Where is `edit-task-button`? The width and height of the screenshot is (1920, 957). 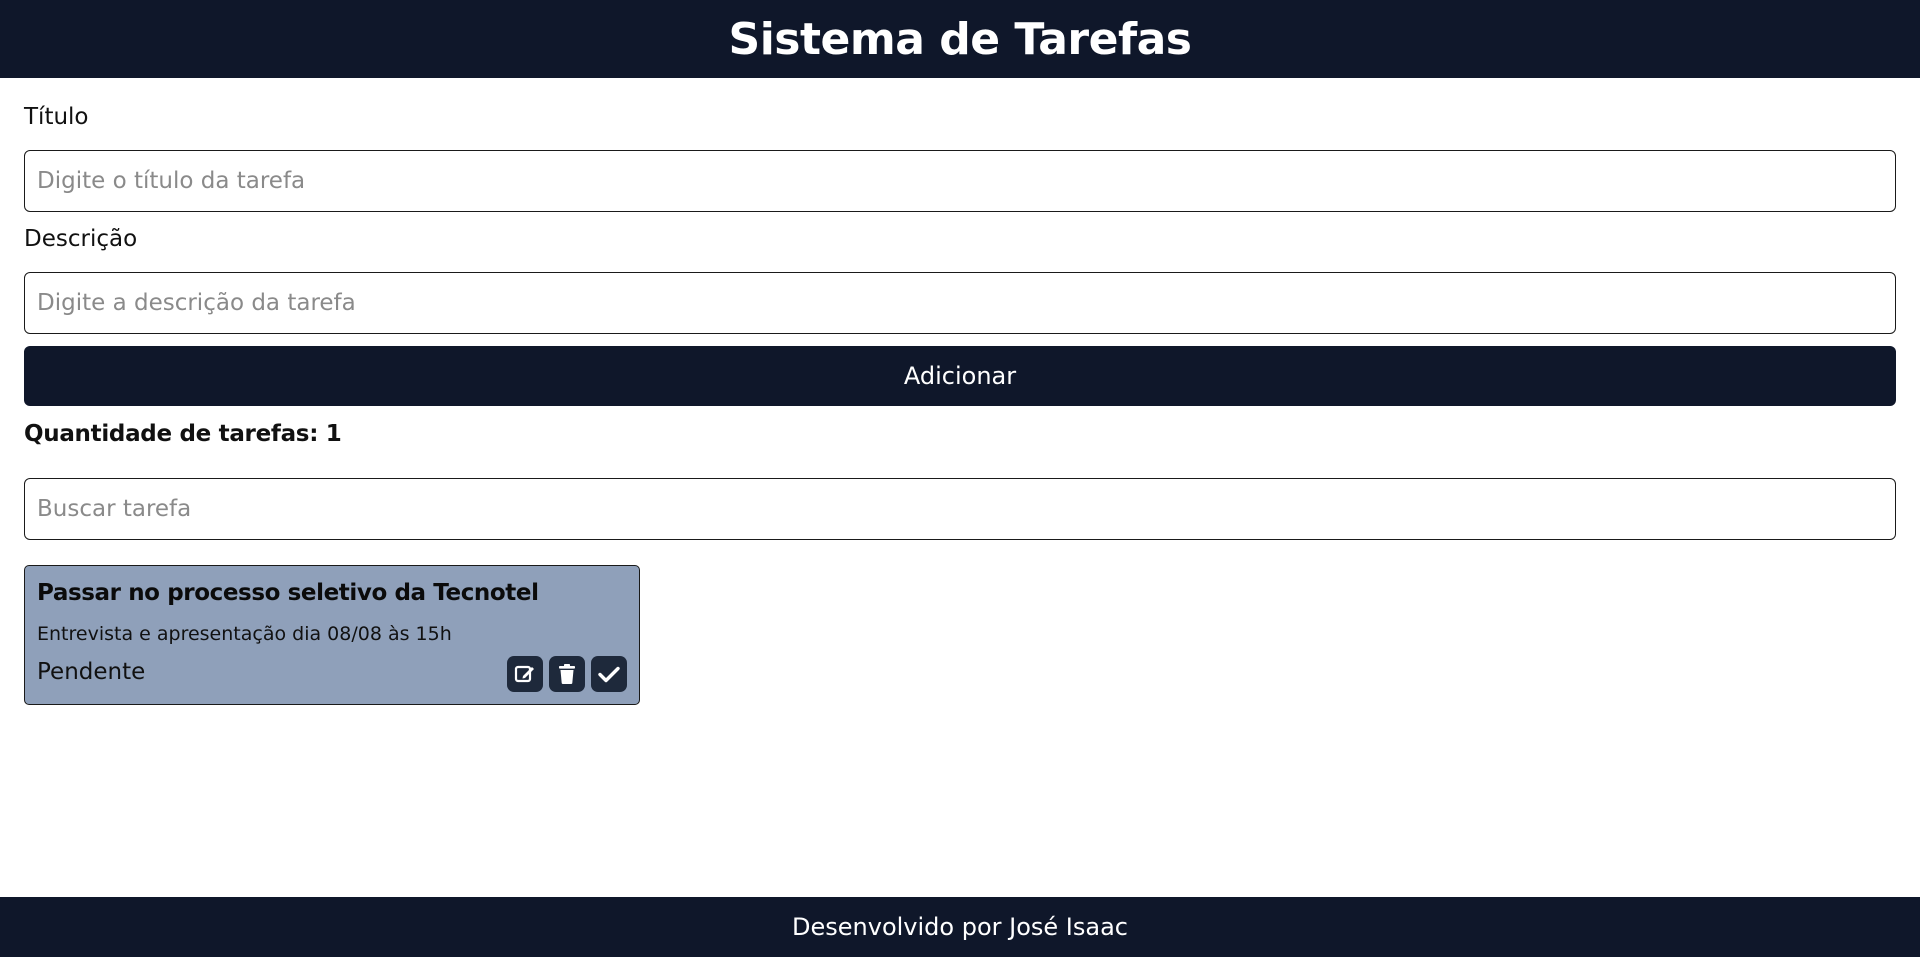 edit-task-button is located at coordinates (525, 674).